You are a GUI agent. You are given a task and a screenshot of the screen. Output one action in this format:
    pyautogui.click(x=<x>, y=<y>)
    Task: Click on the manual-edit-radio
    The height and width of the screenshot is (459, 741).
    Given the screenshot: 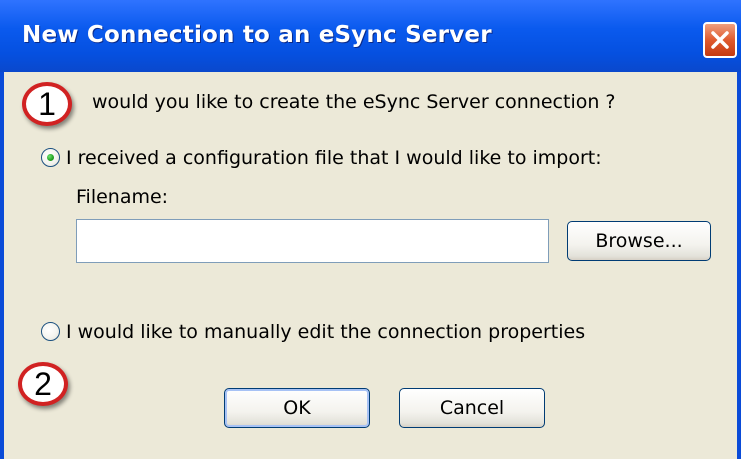 What is the action you would take?
    pyautogui.click(x=50, y=331)
    